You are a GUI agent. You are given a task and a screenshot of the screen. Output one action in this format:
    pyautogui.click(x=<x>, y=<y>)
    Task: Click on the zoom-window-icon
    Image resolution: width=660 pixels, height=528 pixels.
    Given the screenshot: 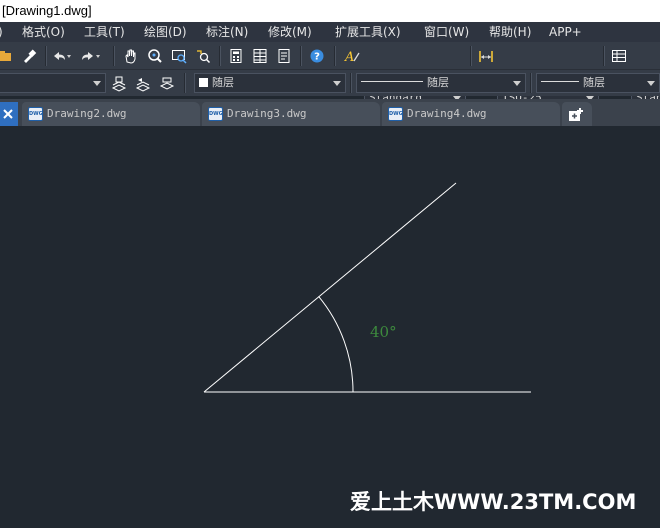 What is the action you would take?
    pyautogui.click(x=179, y=56)
    